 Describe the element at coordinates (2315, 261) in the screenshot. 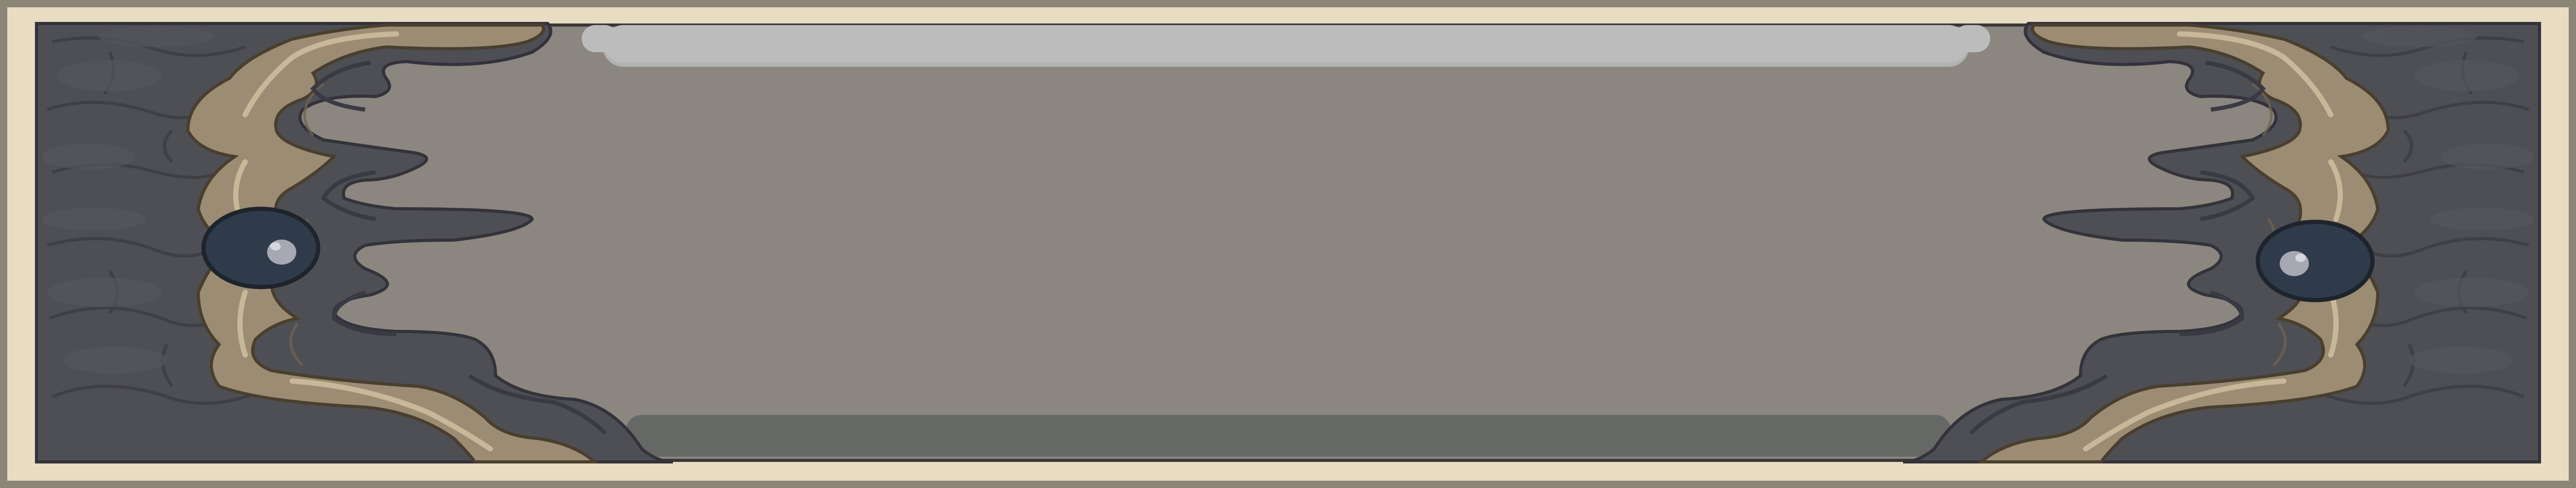

I see `right-gem-icon` at that location.